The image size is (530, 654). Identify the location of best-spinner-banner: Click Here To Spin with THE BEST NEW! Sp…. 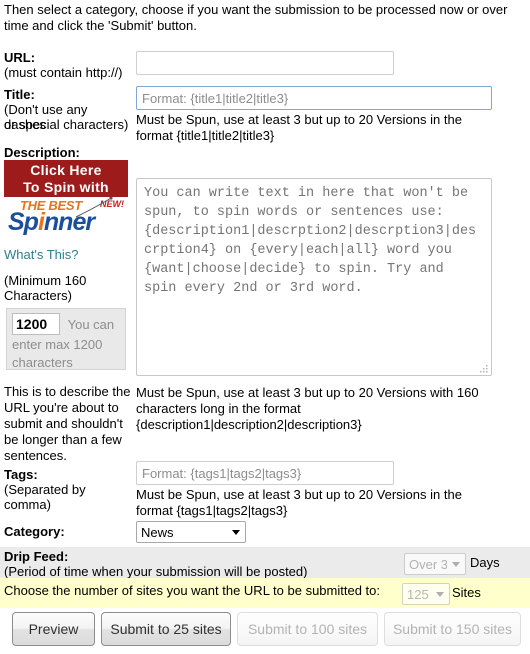
(66, 199).